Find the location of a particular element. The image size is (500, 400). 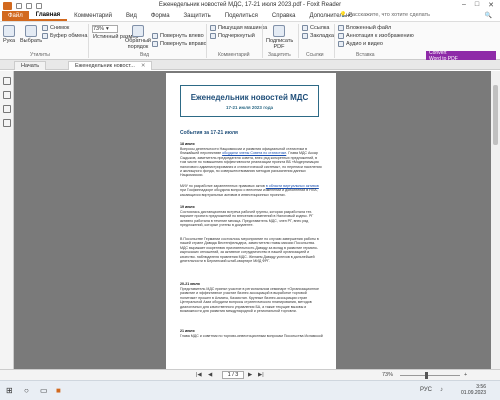

prev-page-button: ◀ is located at coordinates (210, 375).